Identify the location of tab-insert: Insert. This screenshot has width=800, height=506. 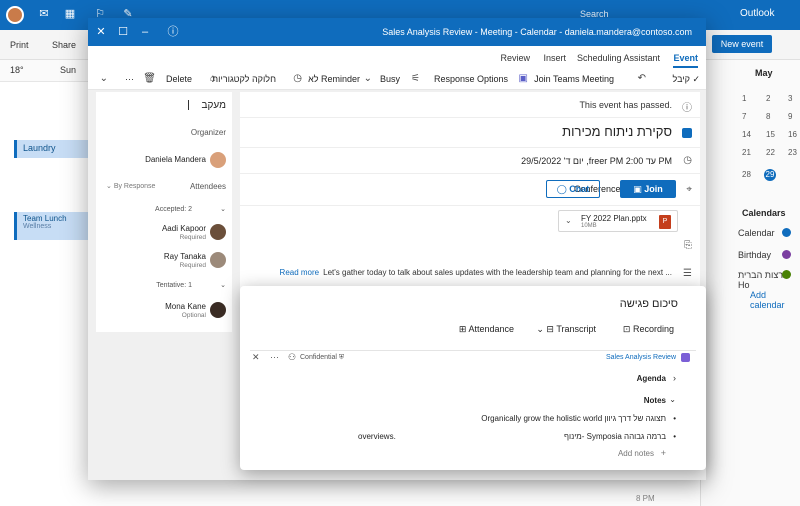
(554, 58).